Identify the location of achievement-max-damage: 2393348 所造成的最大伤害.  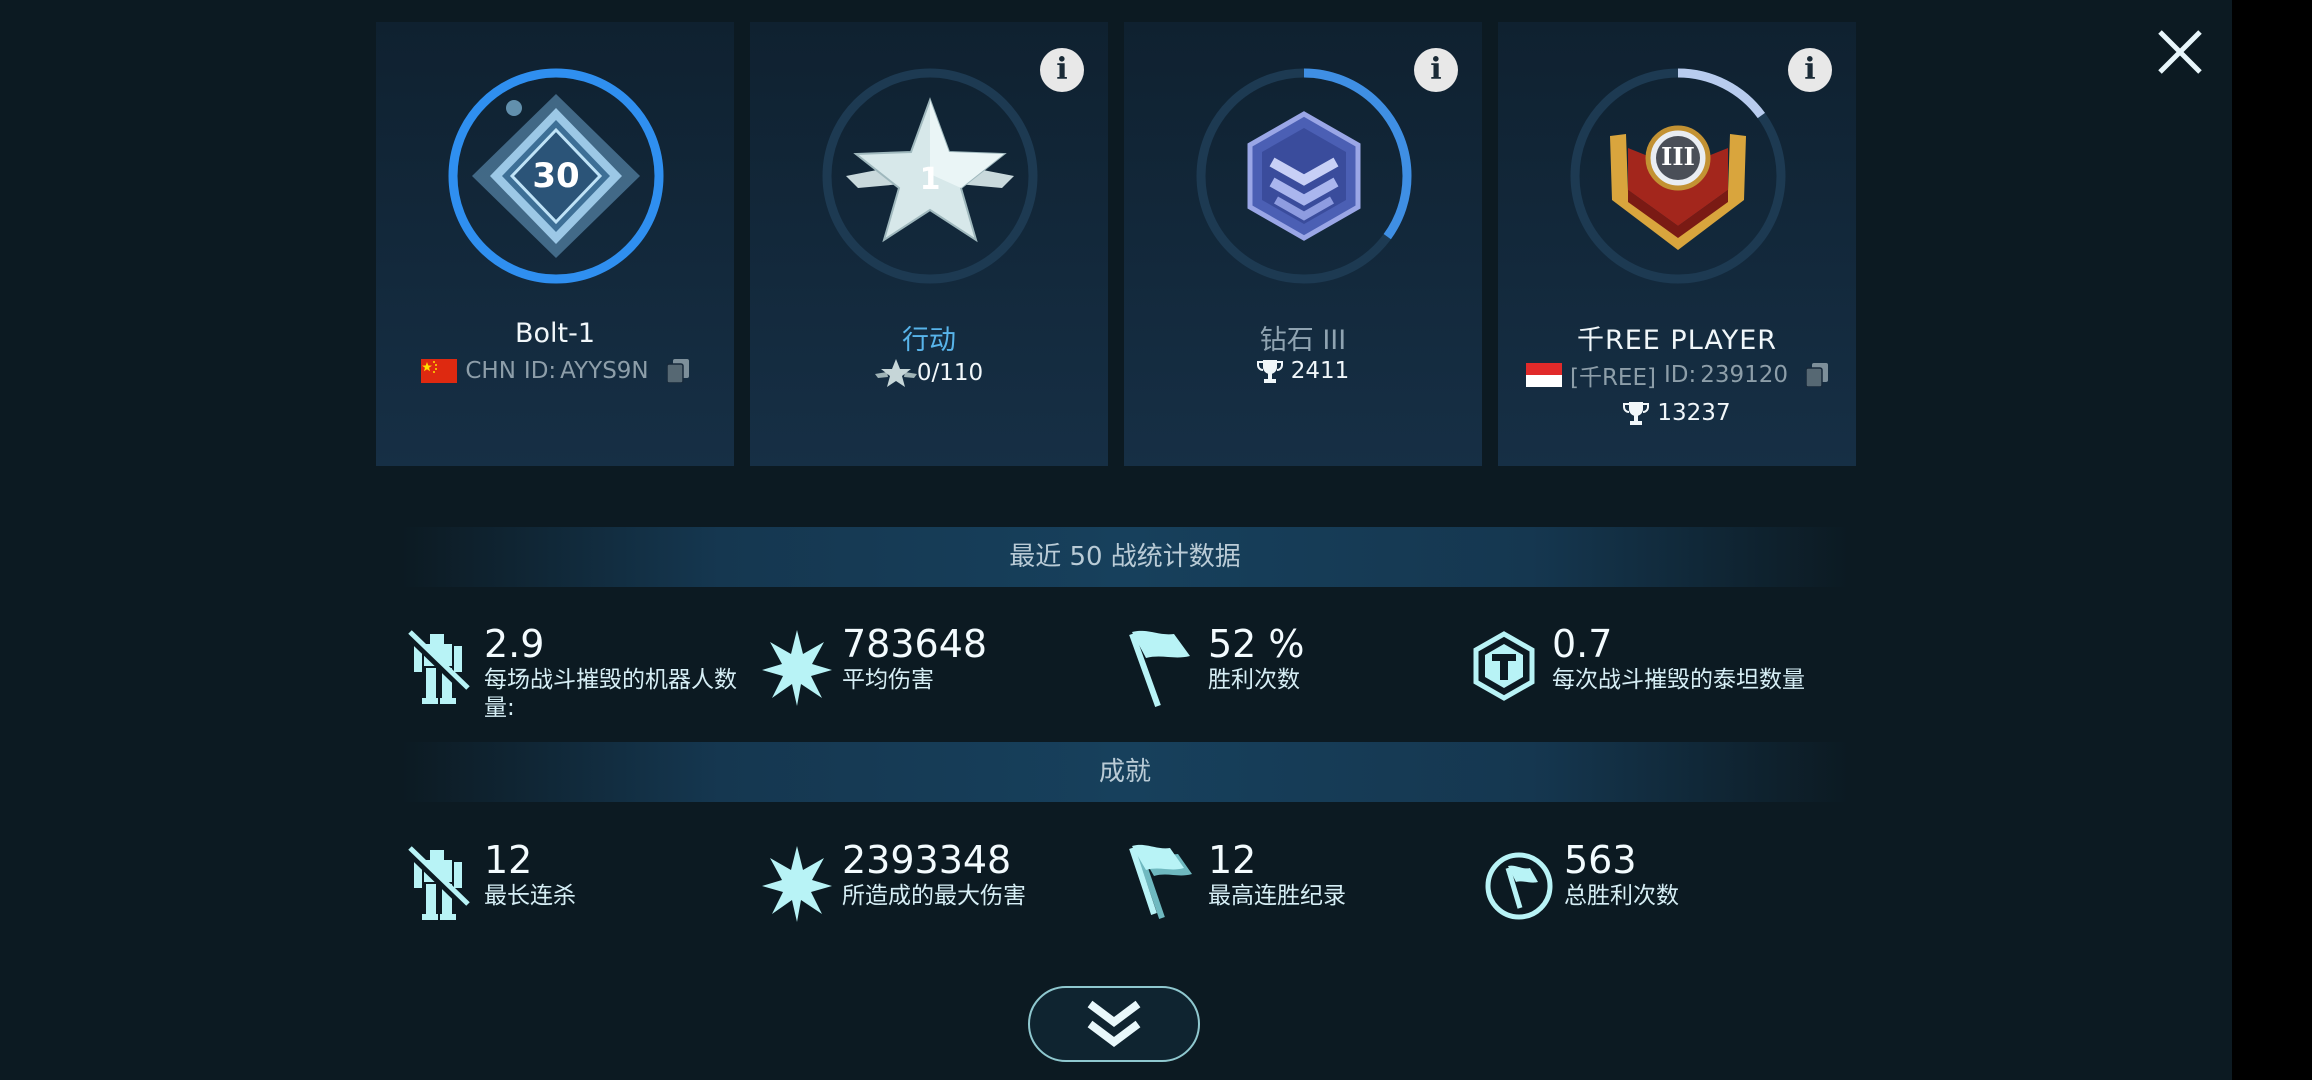
(927, 883).